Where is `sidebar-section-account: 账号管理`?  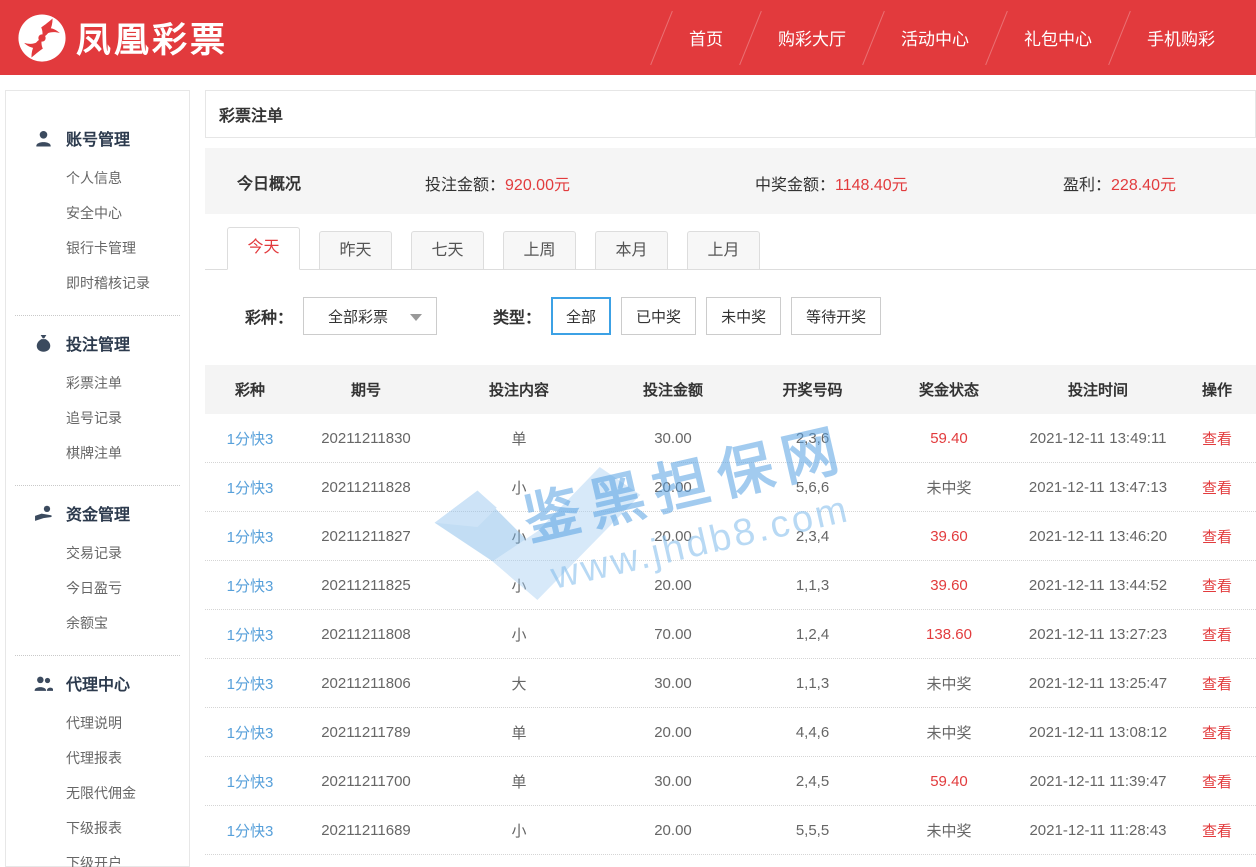 sidebar-section-account: 账号管理 is located at coordinates (97, 138).